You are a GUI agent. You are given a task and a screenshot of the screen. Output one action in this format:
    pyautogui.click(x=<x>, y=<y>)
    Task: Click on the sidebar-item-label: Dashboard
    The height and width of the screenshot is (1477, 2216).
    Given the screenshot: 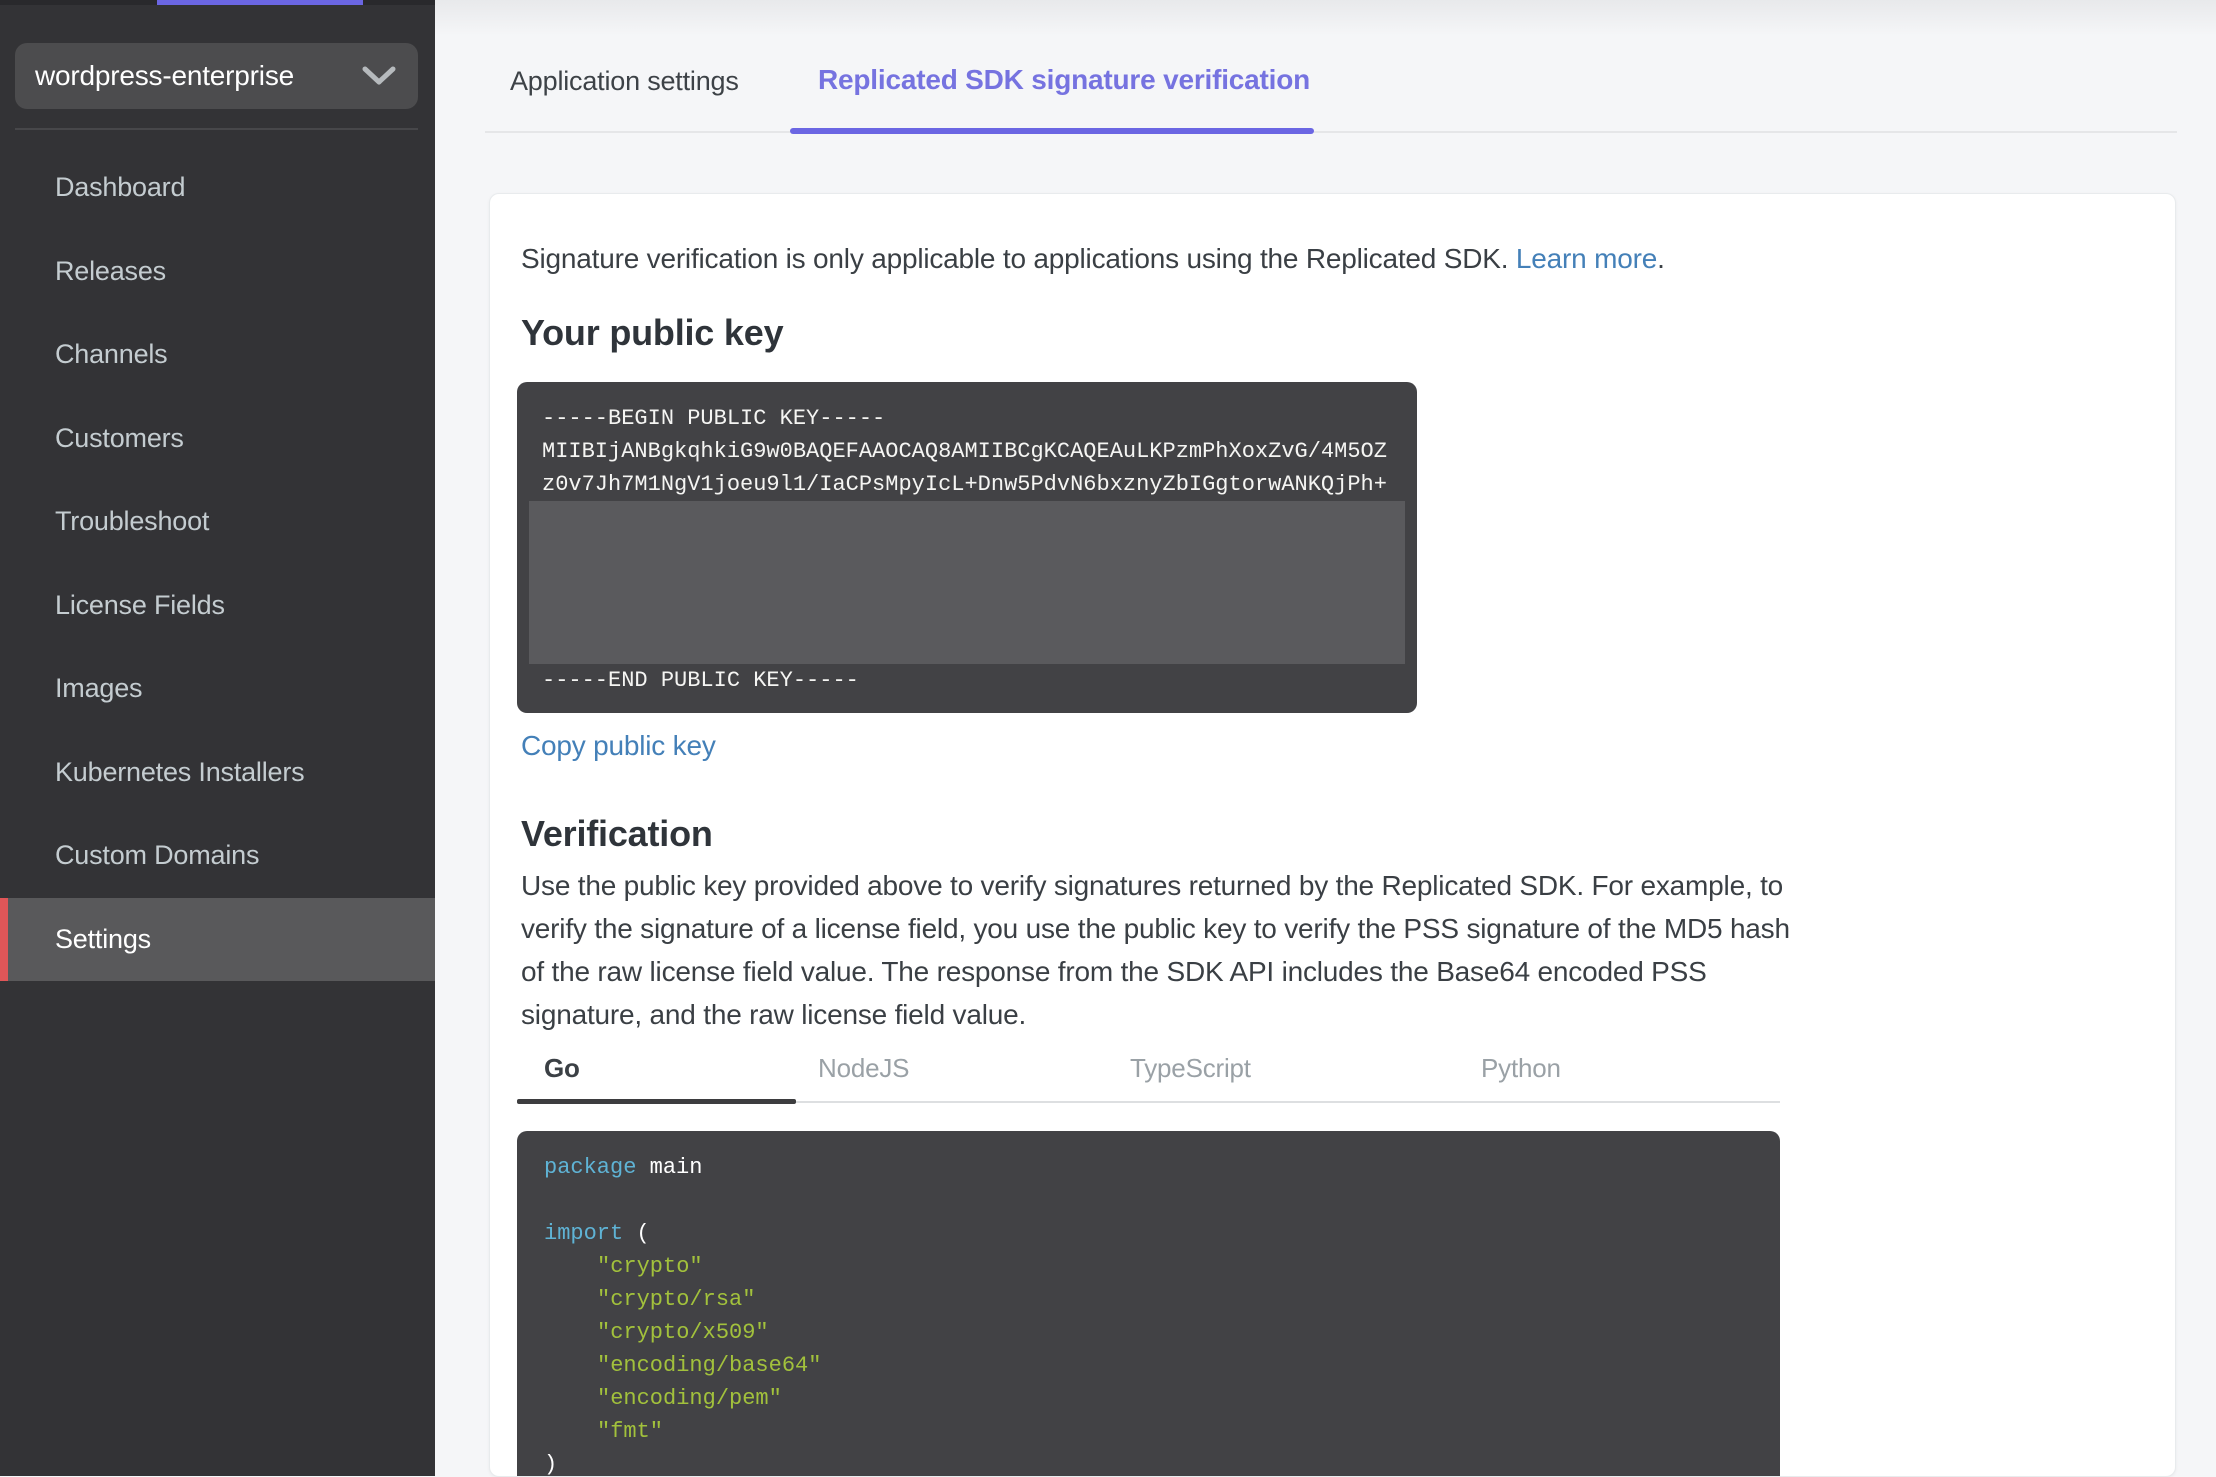 What is the action you would take?
    pyautogui.click(x=120, y=187)
    